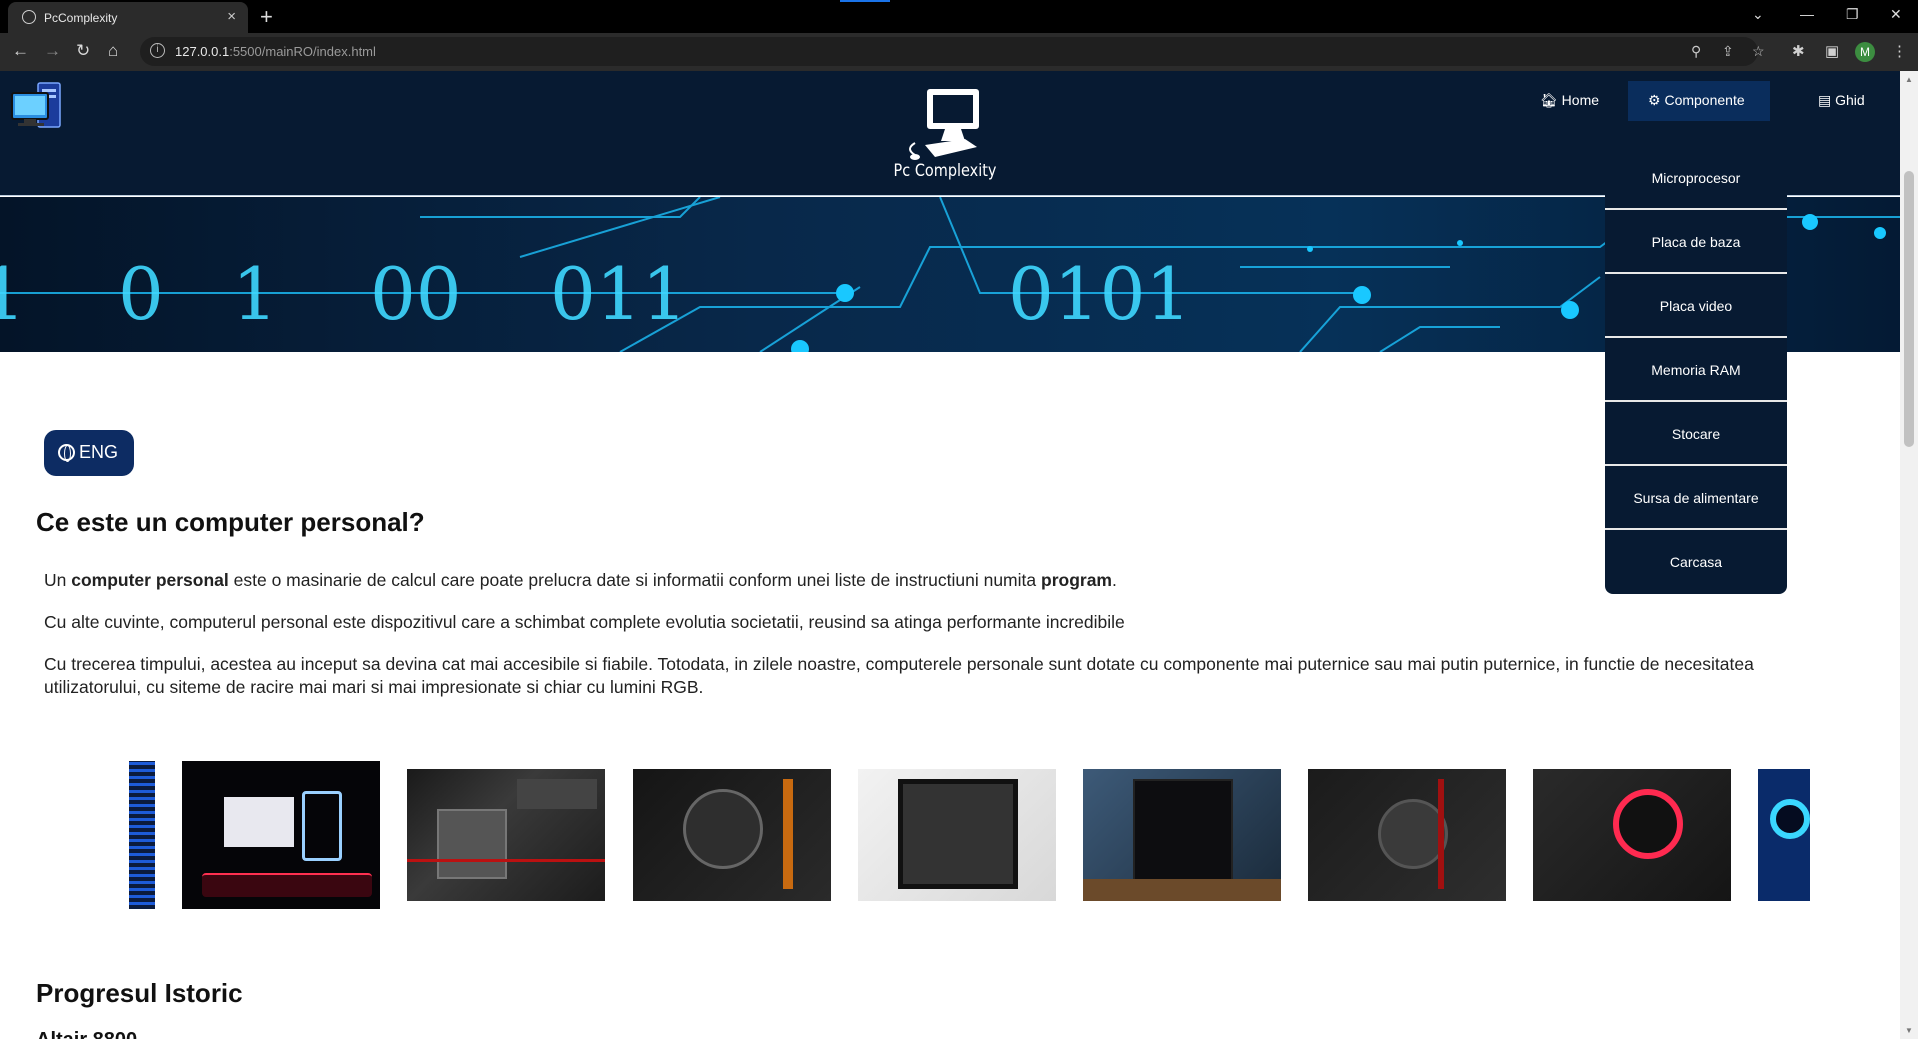 This screenshot has width=1918, height=1039. I want to click on text-span: ., so click(1114, 580).